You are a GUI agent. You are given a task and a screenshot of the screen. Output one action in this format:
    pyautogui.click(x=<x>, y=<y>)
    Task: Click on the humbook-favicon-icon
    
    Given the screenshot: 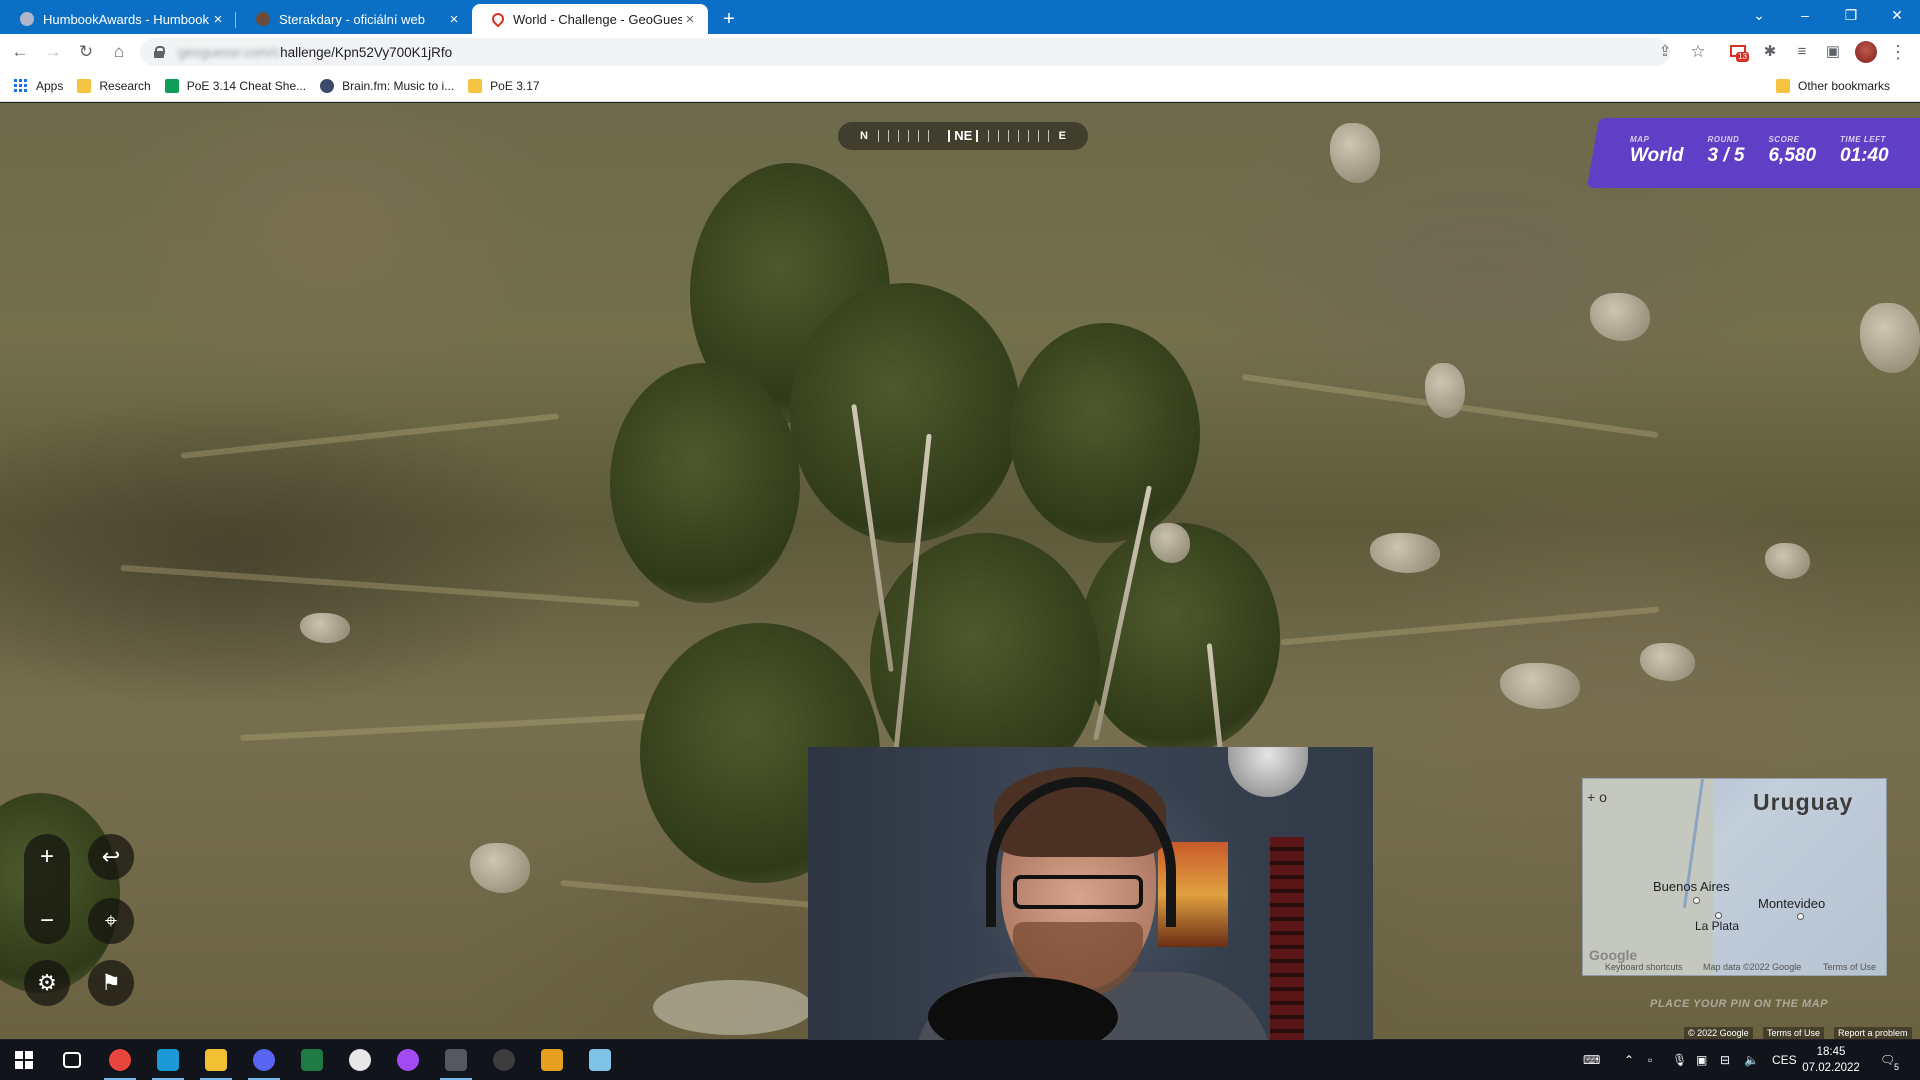 What is the action you would take?
    pyautogui.click(x=27, y=19)
    